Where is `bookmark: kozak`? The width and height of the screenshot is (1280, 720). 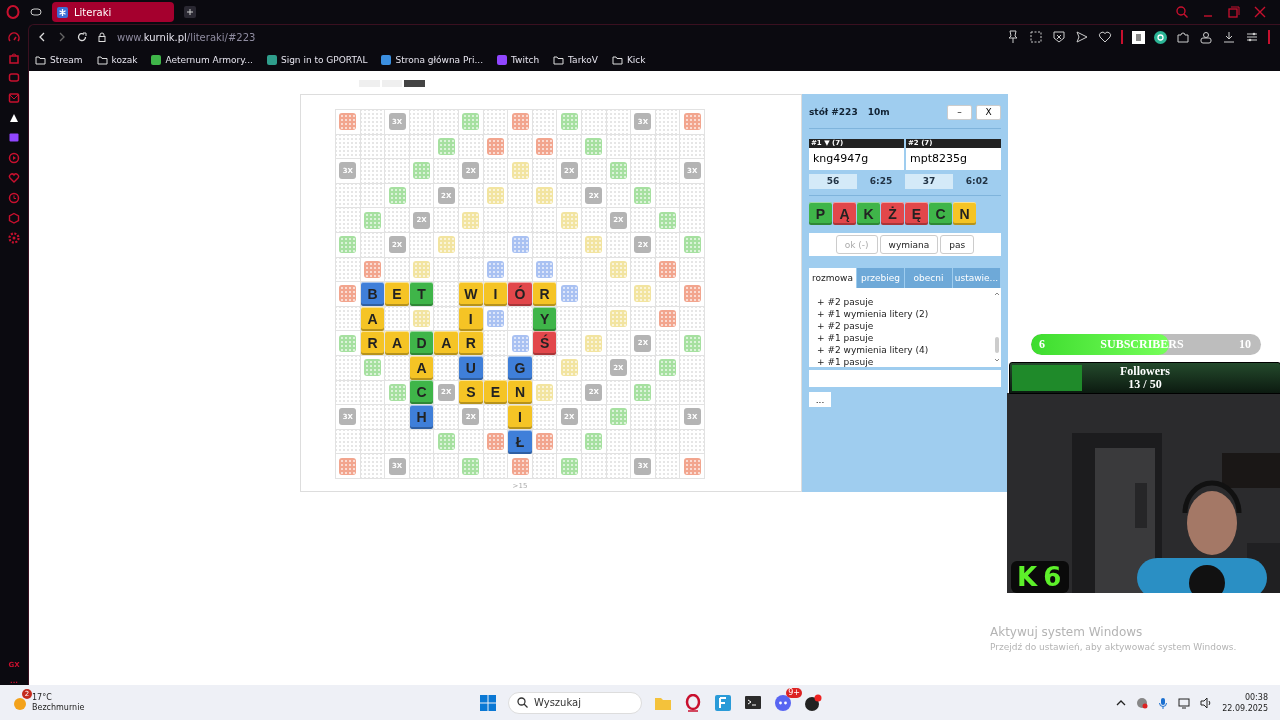
bookmark: kozak is located at coordinates (117, 60).